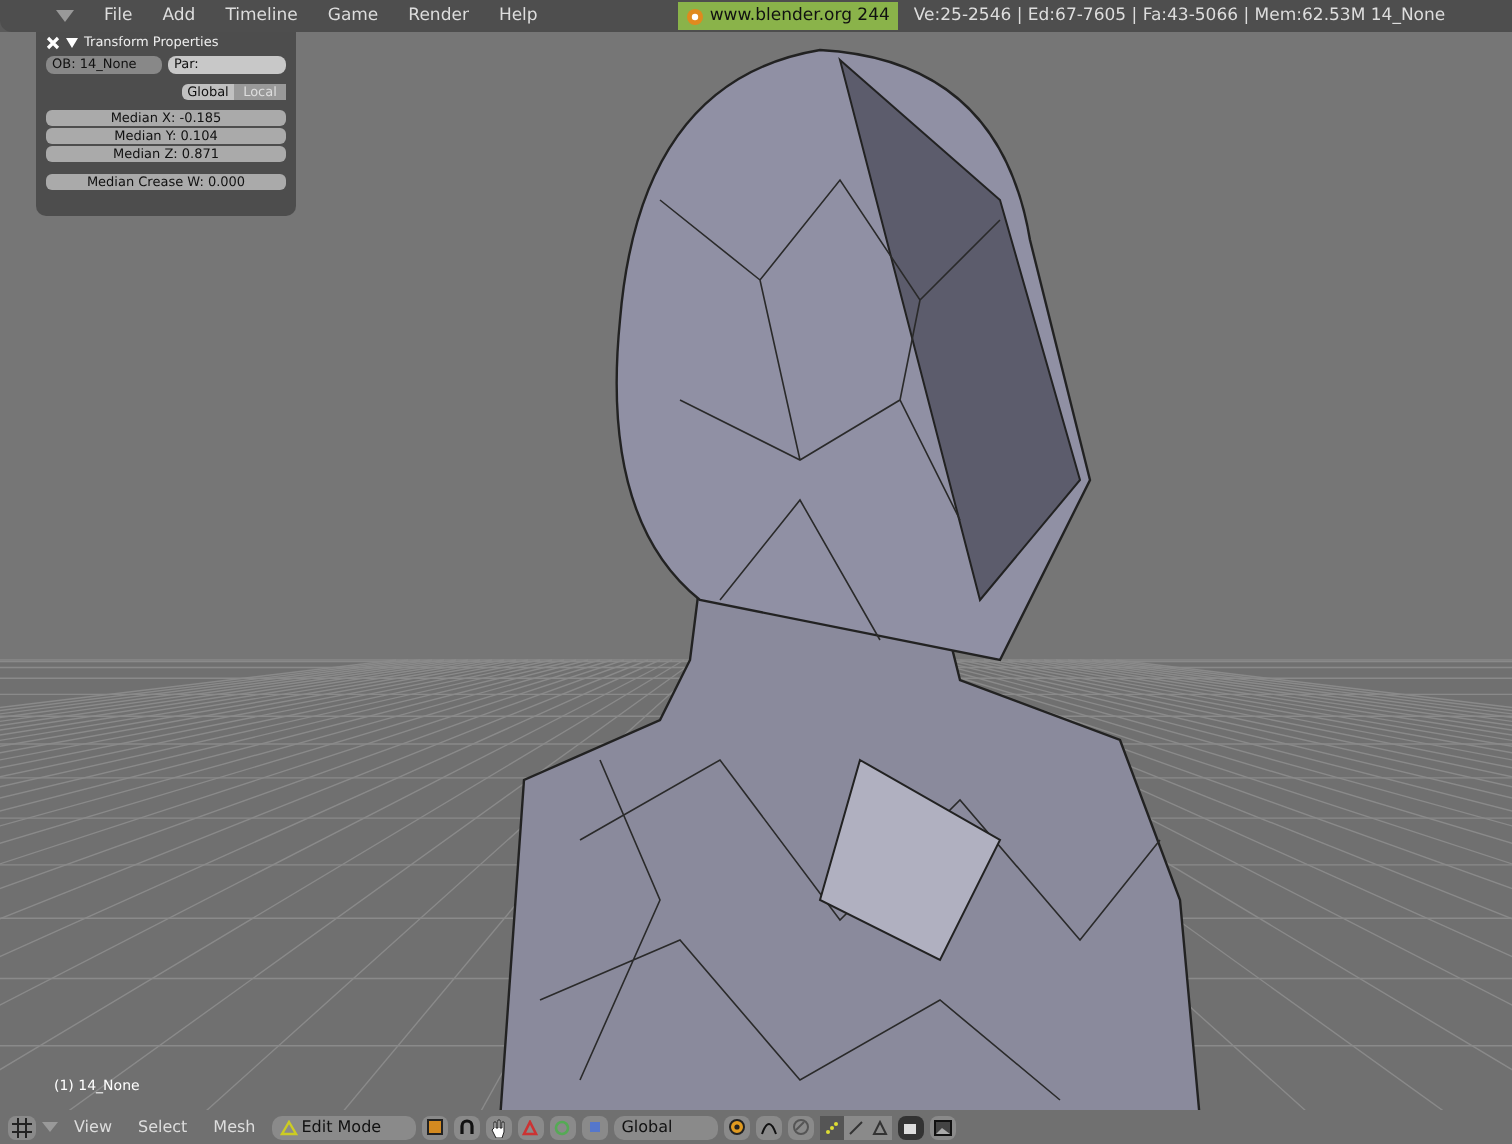  Describe the element at coordinates (261, 16) in the screenshot. I see `menu-item: Timeline` at that location.